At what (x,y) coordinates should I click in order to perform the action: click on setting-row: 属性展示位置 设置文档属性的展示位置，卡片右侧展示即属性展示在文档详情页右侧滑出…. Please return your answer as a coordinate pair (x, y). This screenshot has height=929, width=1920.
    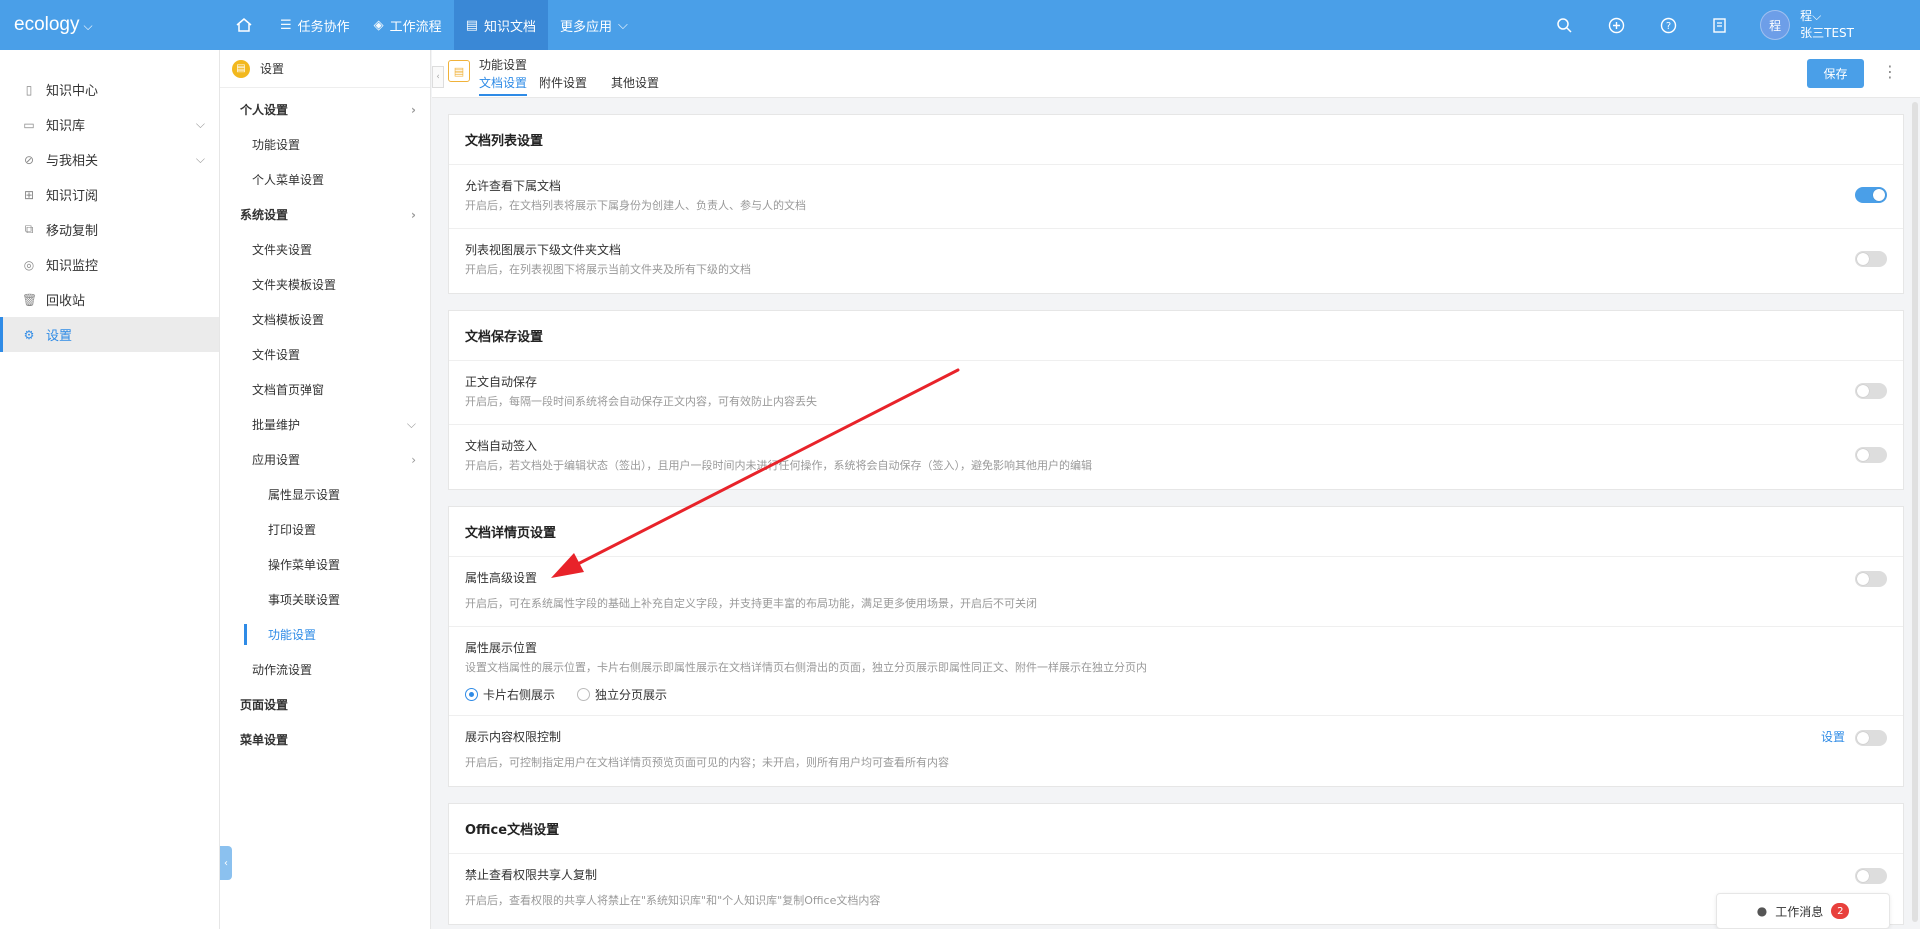
    Looking at the image, I should click on (1176, 671).